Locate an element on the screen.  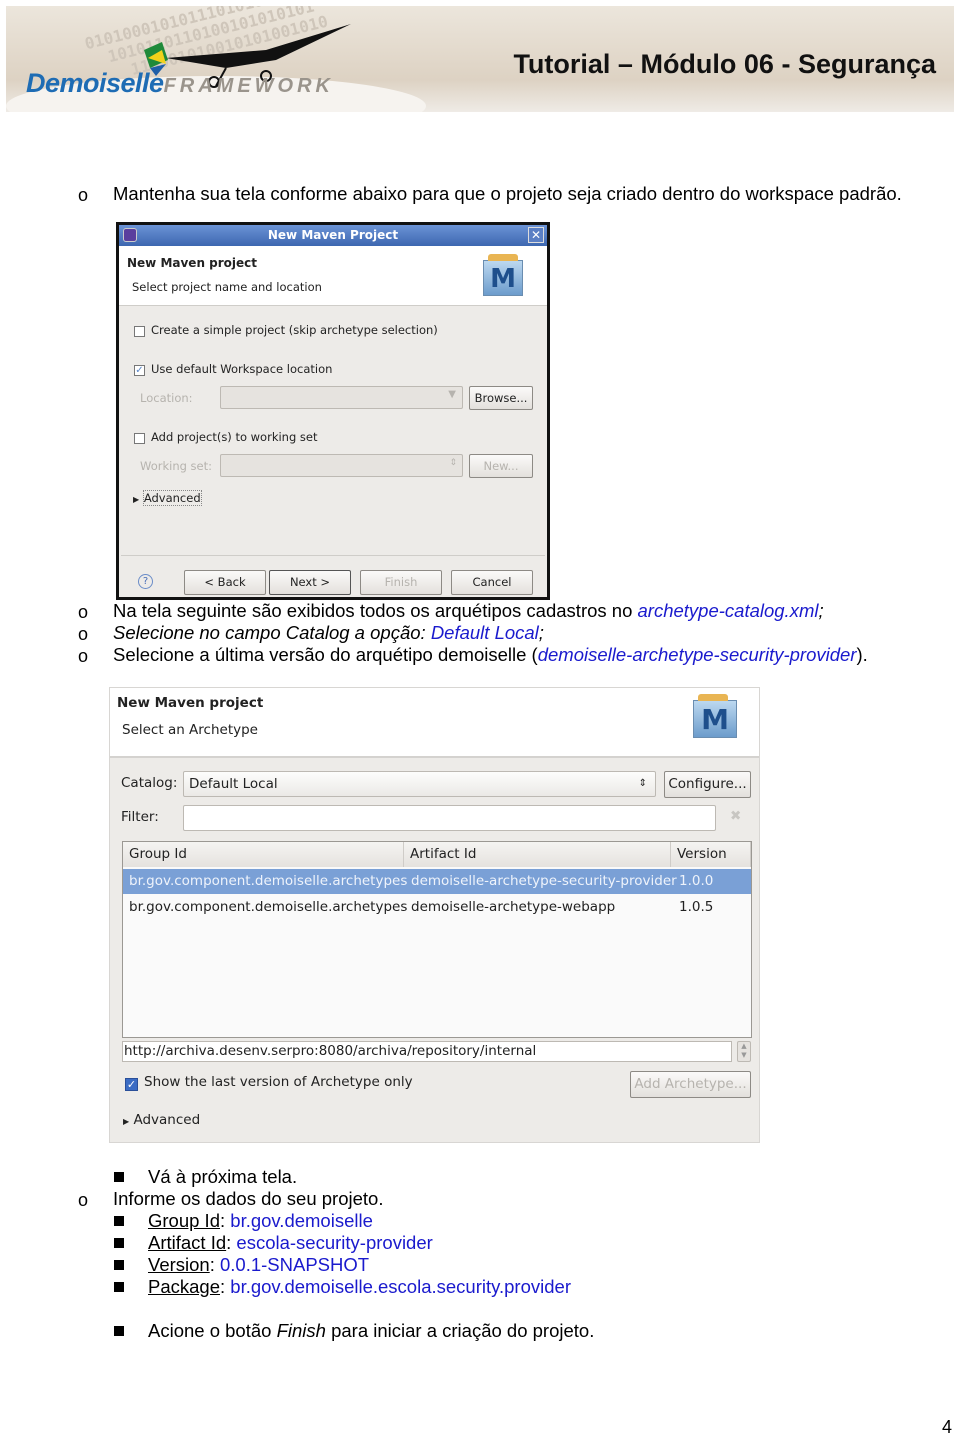
document-title: Tutorial – Módulo 06 - Segurança is located at coordinates (724, 64).